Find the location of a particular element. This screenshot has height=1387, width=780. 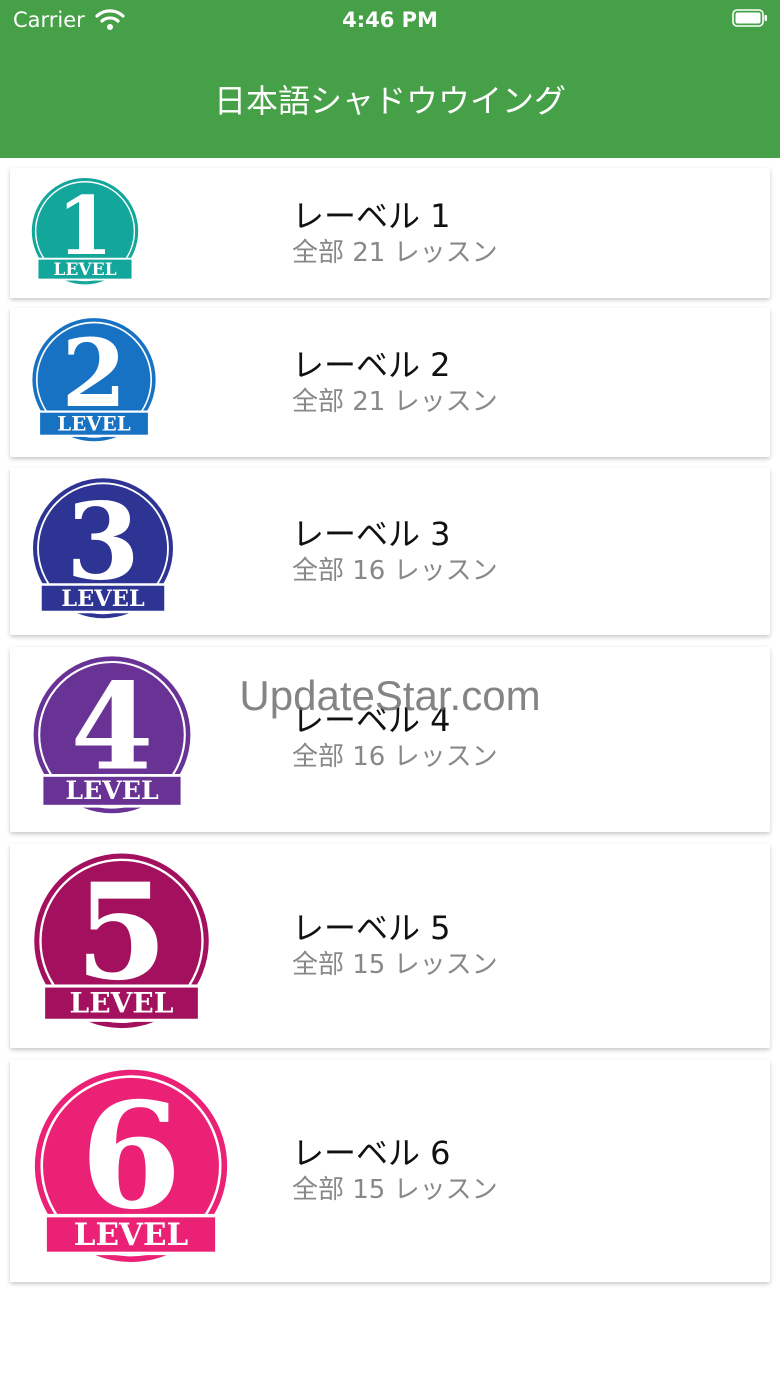

status-time: 4:46 PM is located at coordinates (390, 20).